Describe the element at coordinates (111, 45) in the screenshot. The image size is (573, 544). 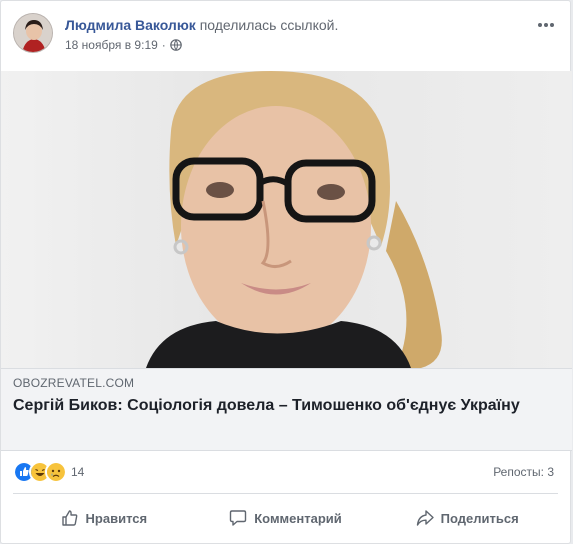
I see `post-timestamp: 18 ноября в 9:19` at that location.